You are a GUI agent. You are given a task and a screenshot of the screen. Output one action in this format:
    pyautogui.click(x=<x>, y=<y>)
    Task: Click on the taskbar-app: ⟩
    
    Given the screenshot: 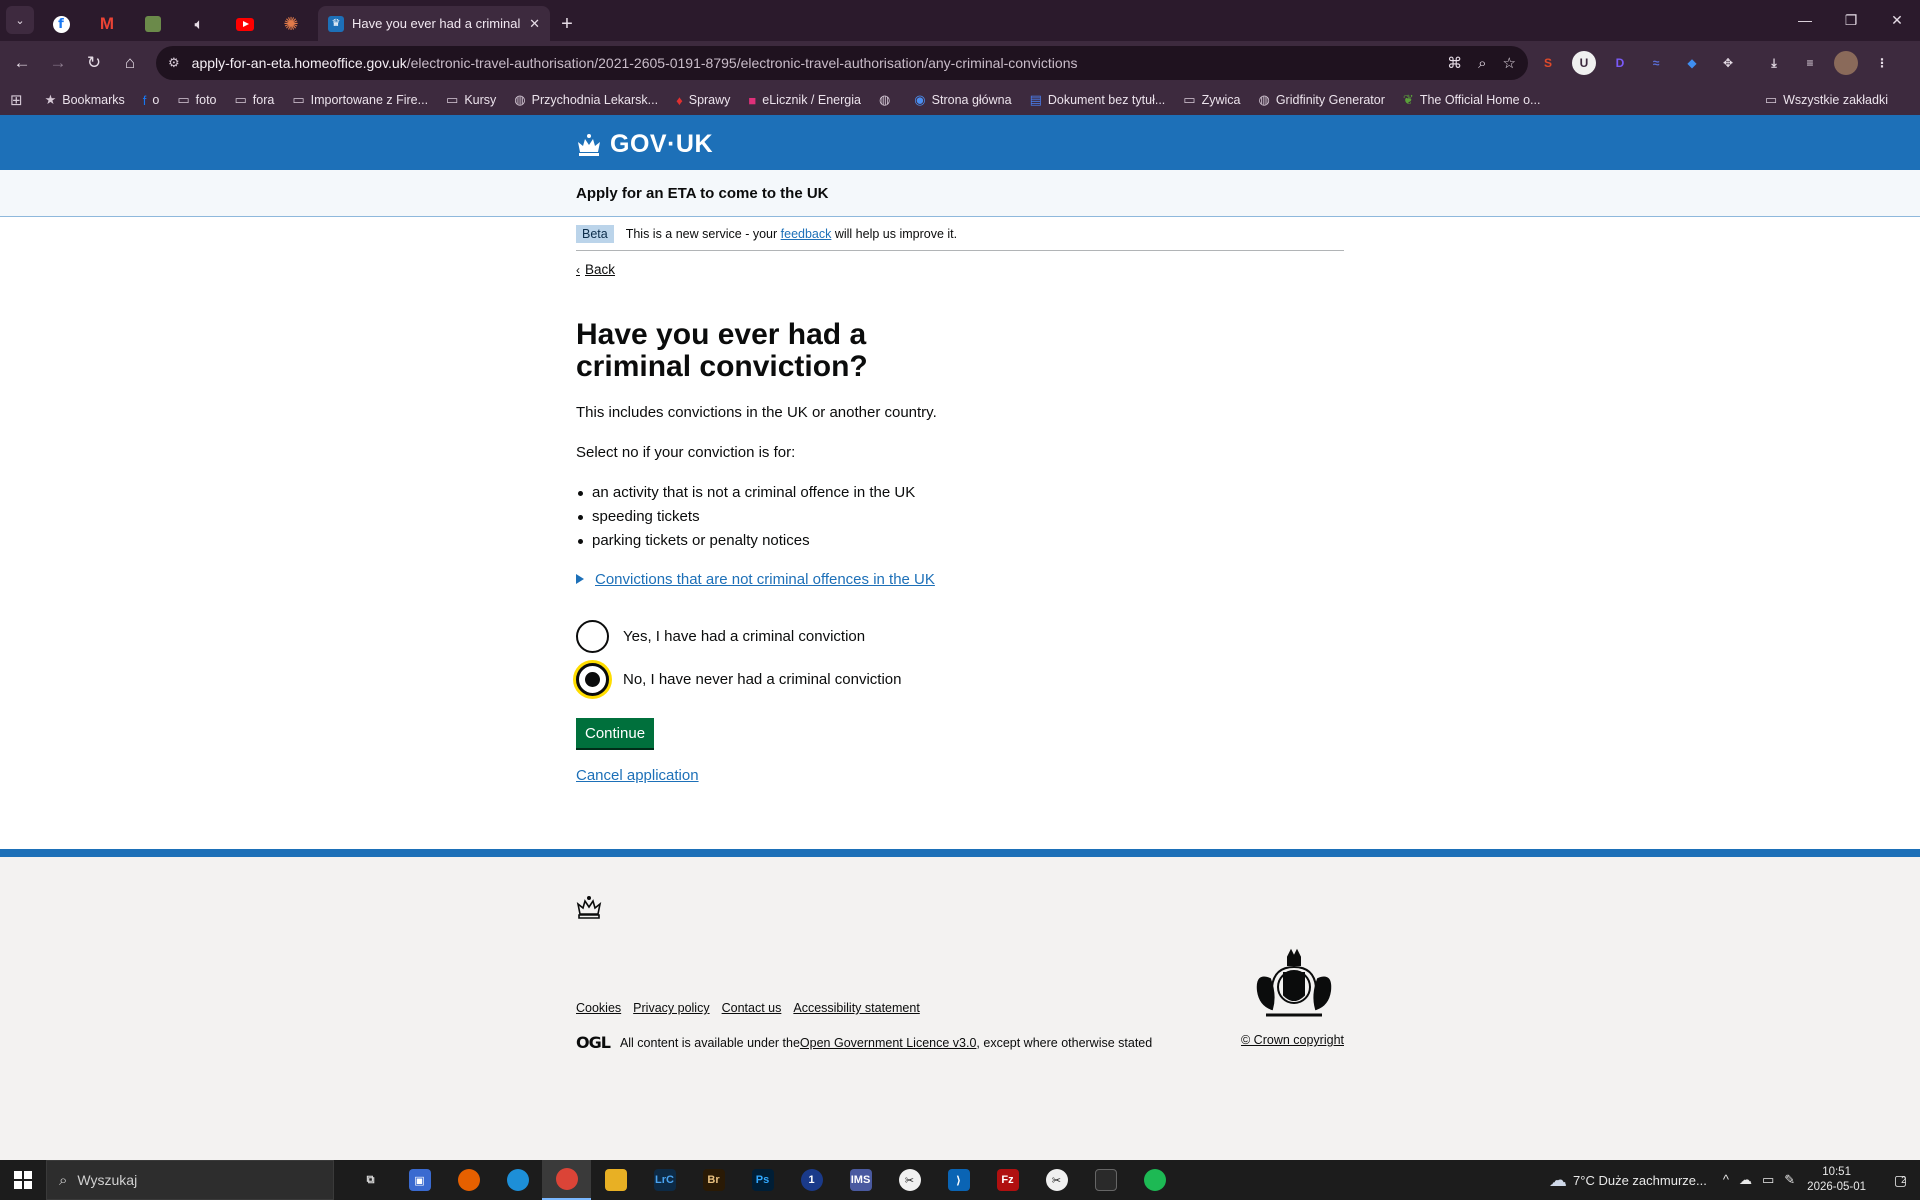 What is the action you would take?
    pyautogui.click(x=958, y=1180)
    